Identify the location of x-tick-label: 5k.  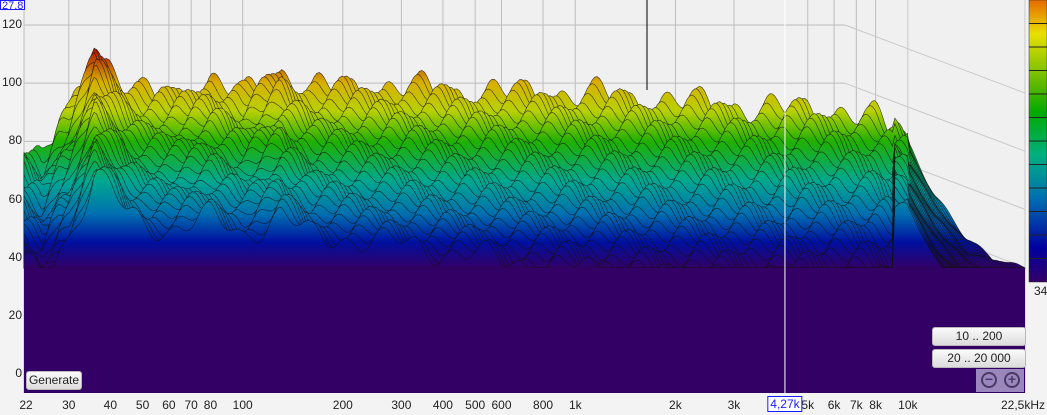
(808, 405).